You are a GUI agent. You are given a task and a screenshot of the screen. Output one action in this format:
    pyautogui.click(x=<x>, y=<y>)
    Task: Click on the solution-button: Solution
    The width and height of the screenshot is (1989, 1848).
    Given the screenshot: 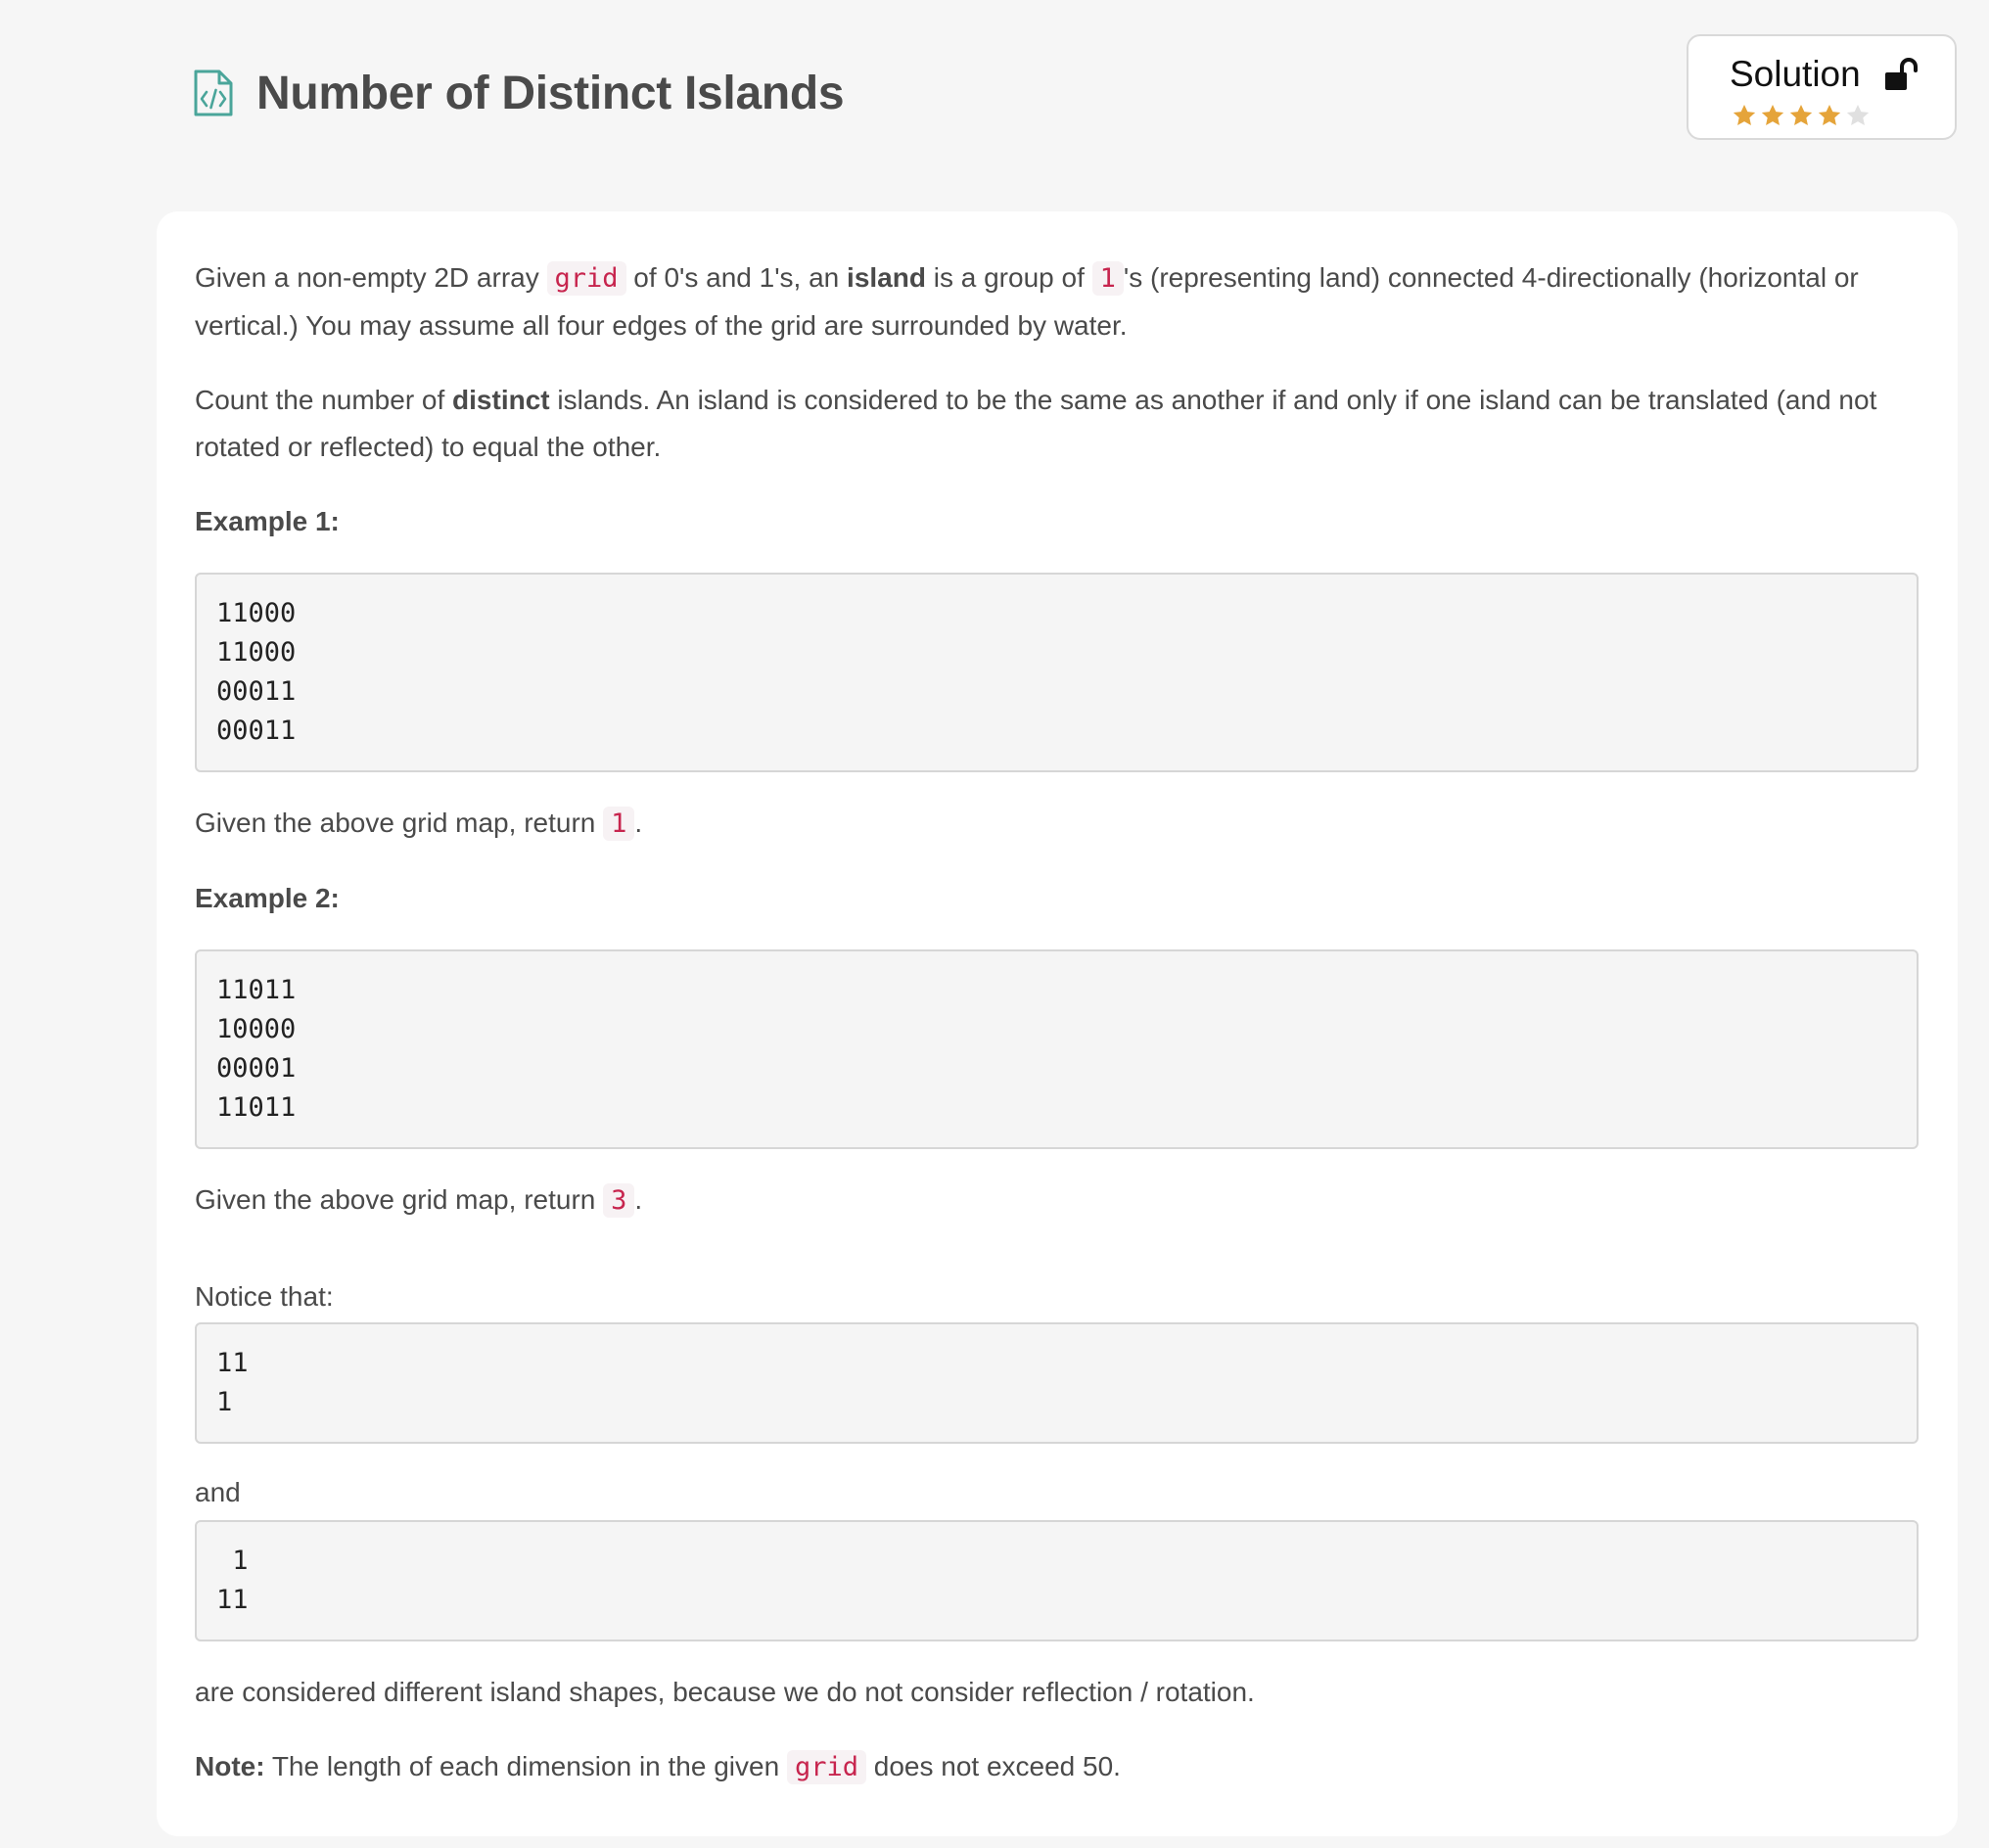 What is the action you would take?
    pyautogui.click(x=1822, y=87)
    